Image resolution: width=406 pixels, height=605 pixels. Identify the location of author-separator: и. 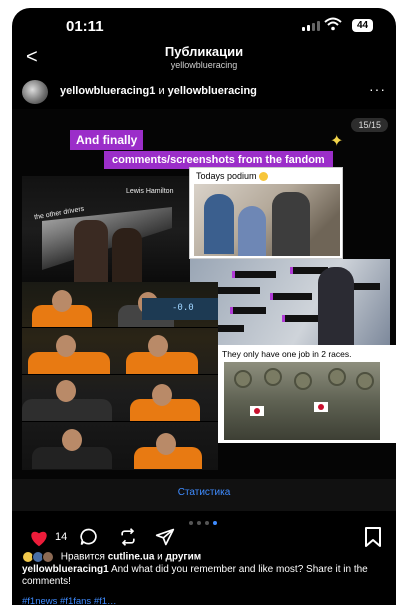
(161, 91).